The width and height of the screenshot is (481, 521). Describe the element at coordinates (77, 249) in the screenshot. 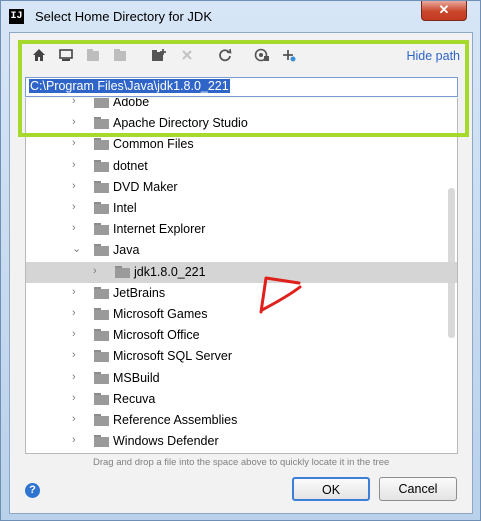

I see `chevron-down-icon: ⌄` at that location.